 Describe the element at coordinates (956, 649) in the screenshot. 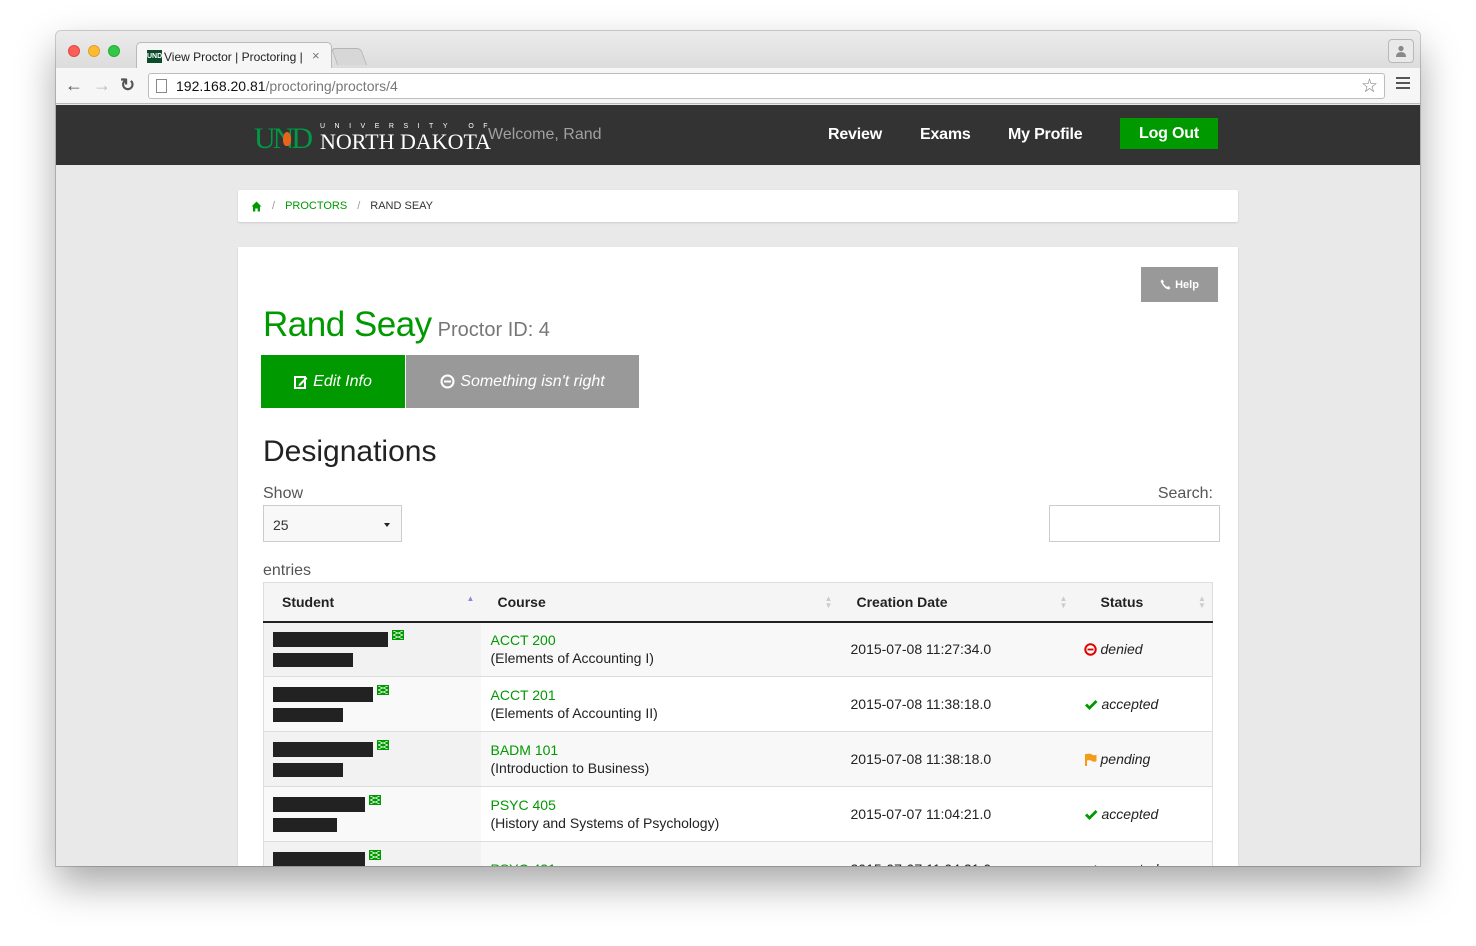

I see `creation-date-cell: 2015-07-08 11:27:34.0` at that location.